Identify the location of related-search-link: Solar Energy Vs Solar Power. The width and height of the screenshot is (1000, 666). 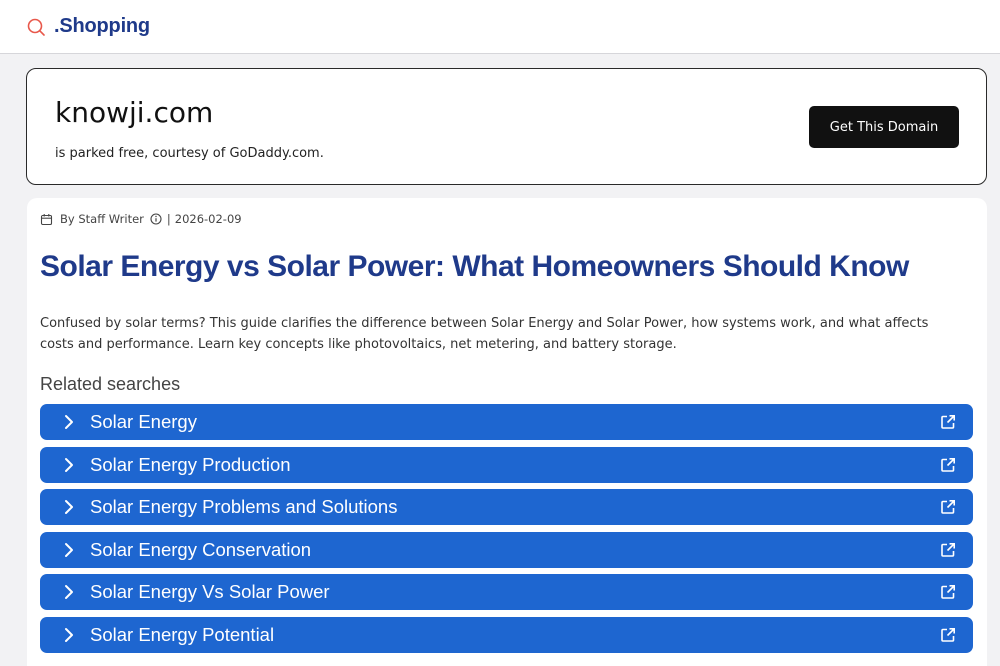
(506, 592).